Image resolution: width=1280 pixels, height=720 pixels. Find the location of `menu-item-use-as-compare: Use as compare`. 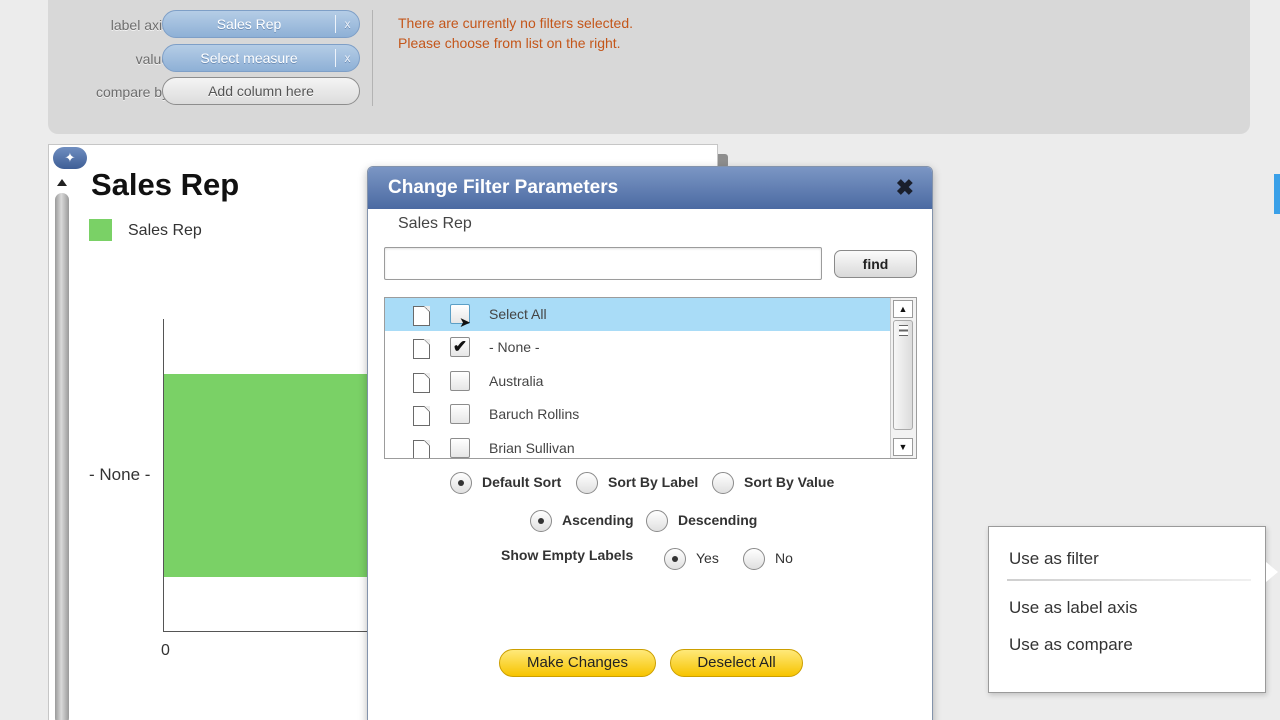

menu-item-use-as-compare: Use as compare is located at coordinates (1071, 645).